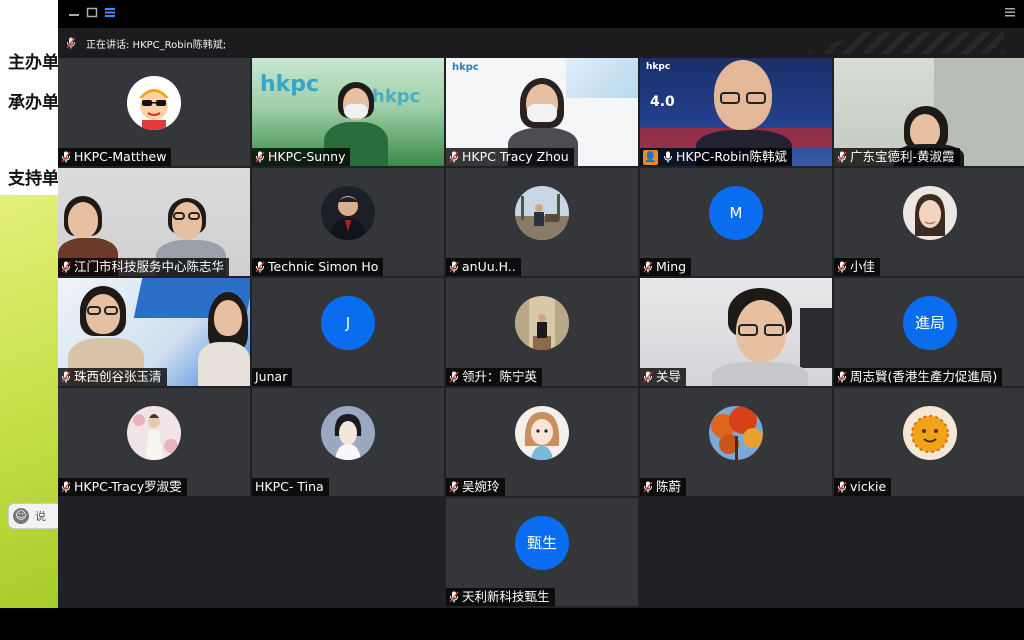 The height and width of the screenshot is (640, 1024). I want to click on participant-name: 周志賢(香港生產力促進局), so click(924, 376).